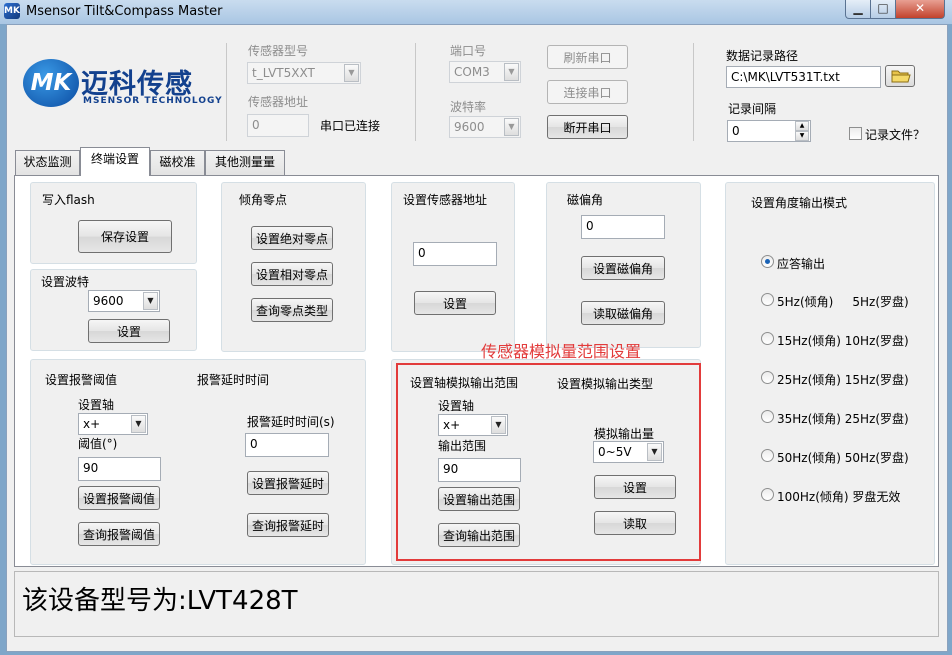 The width and height of the screenshot is (952, 655). What do you see at coordinates (177, 162) in the screenshot?
I see `tab-magnetic-calibration: 磁校准` at bounding box center [177, 162].